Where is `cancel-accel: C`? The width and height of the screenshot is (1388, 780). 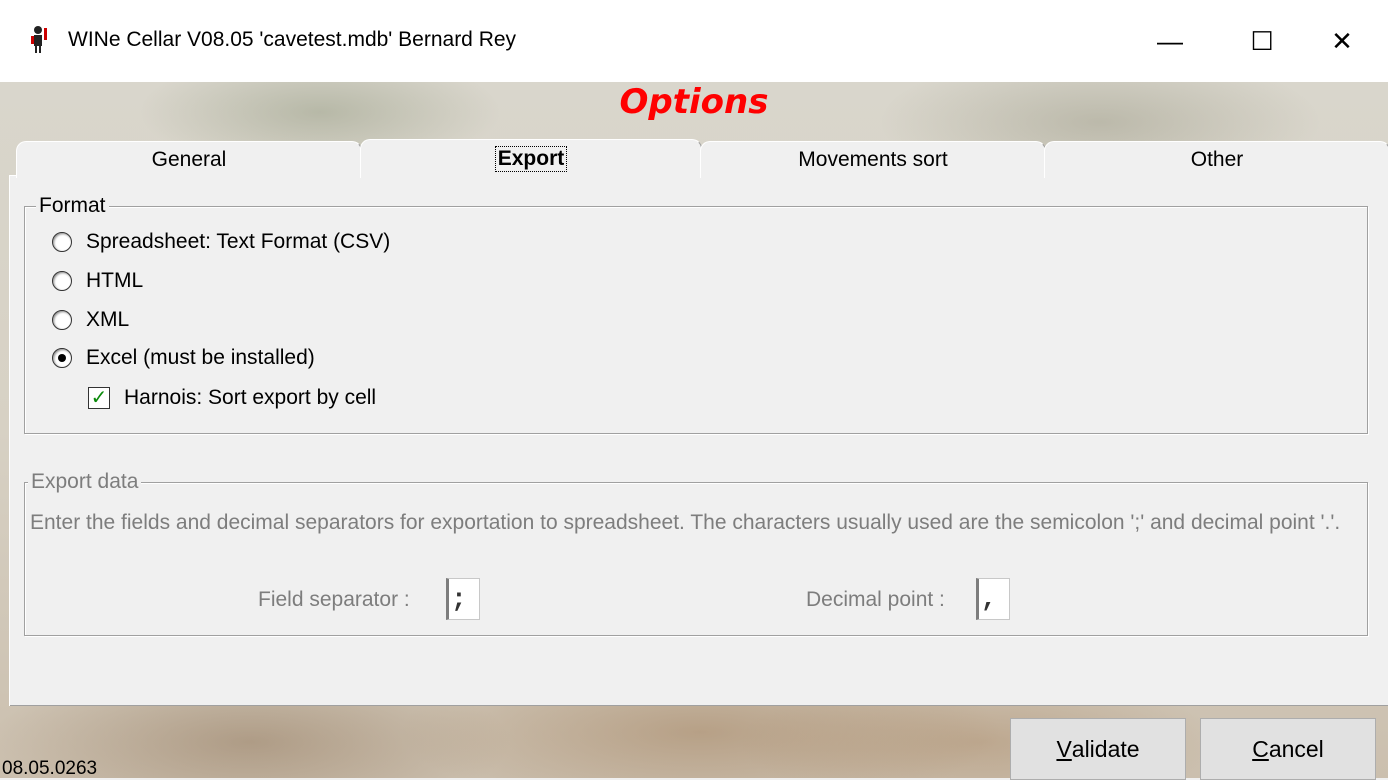
cancel-accel: C is located at coordinates (1260, 748).